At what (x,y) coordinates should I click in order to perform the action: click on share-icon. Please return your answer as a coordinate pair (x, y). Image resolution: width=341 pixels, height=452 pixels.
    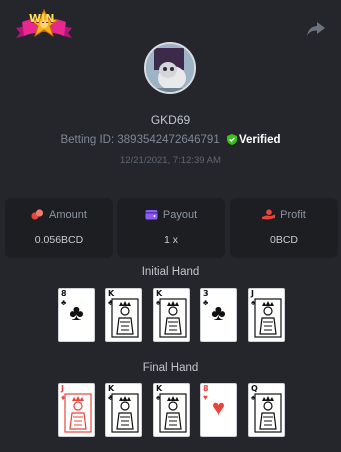
    Looking at the image, I should click on (316, 29).